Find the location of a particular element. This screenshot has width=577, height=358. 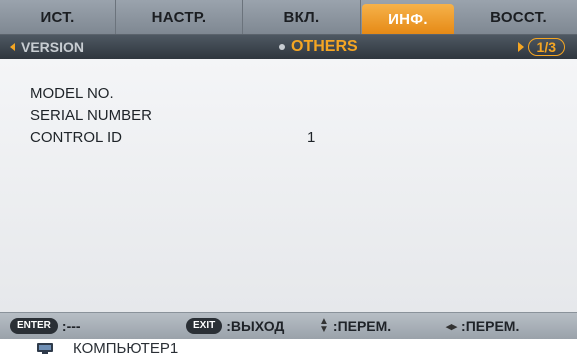

menu-tab-bar: ИСТ. НАСТР. ВКЛ. ИНФ. ВОССТ. is located at coordinates (288, 17).